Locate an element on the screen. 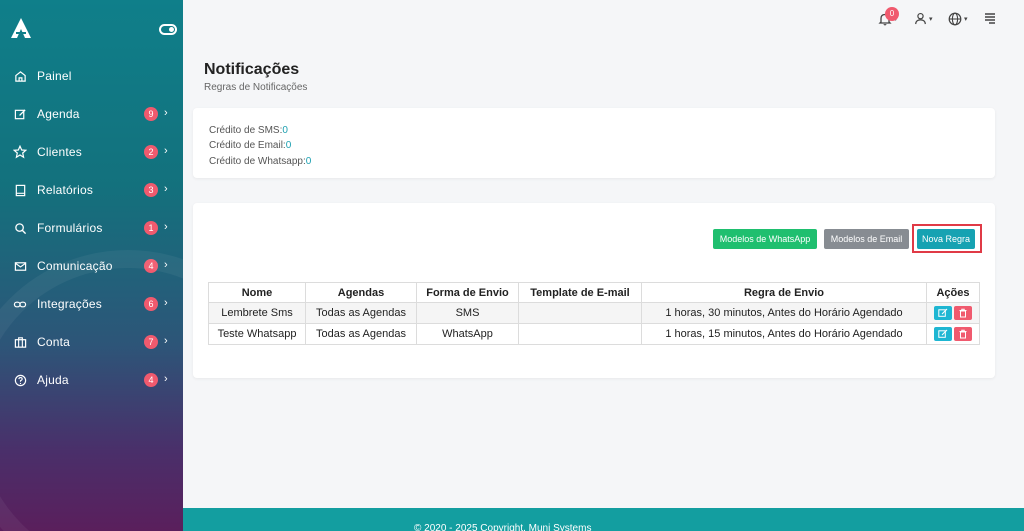 The height and width of the screenshot is (531, 1024). email-credit: Crédito de Email:0 is located at coordinates (250, 145).